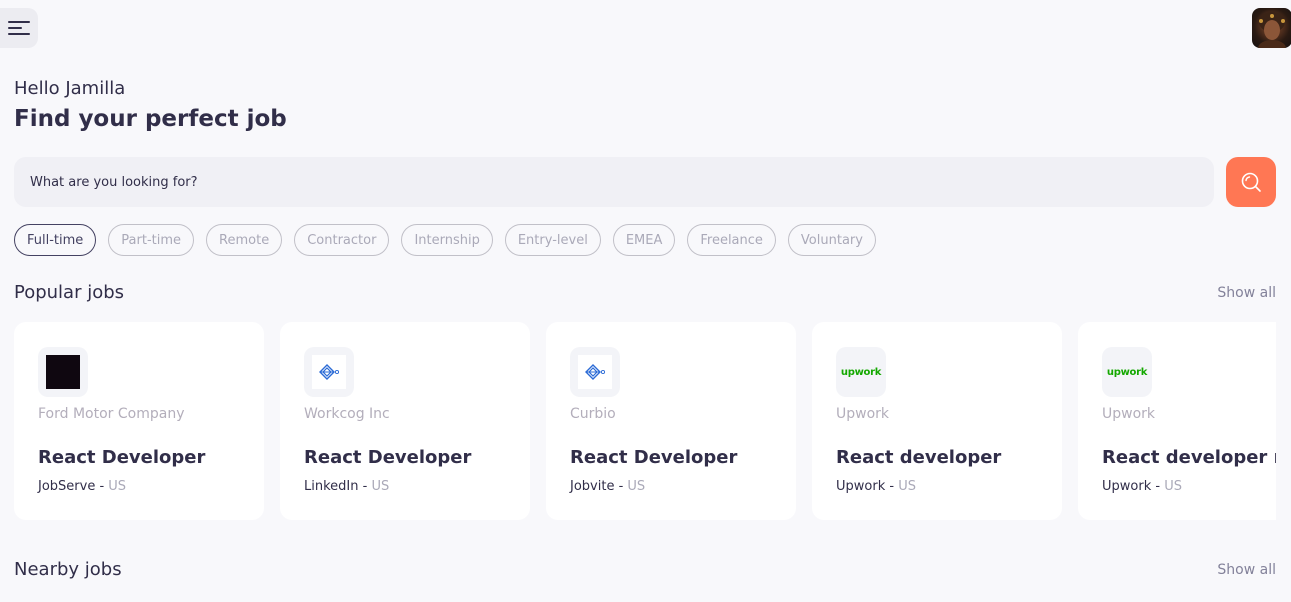  What do you see at coordinates (644, 240) in the screenshot?
I see `tab-emea: EMEA` at bounding box center [644, 240].